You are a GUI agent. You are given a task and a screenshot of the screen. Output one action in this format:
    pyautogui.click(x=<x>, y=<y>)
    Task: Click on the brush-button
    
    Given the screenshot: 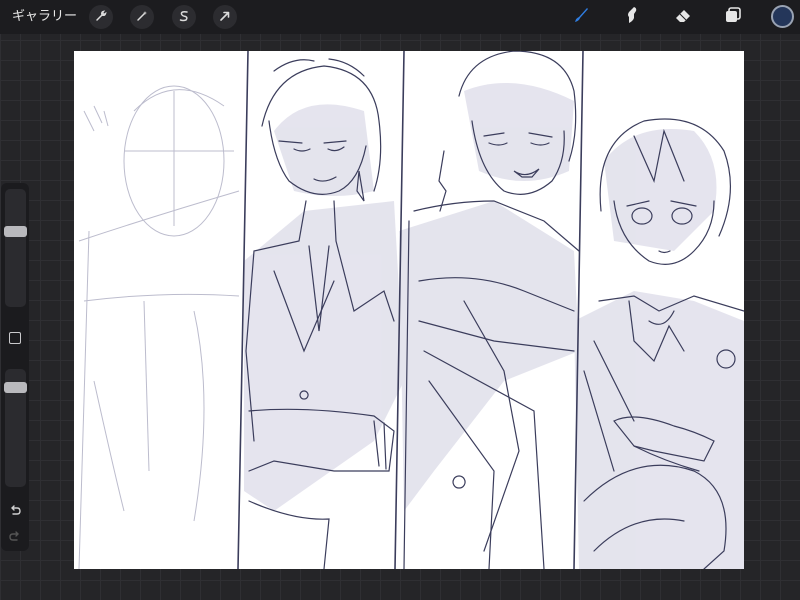 What is the action you would take?
    pyautogui.click(x=581, y=17)
    